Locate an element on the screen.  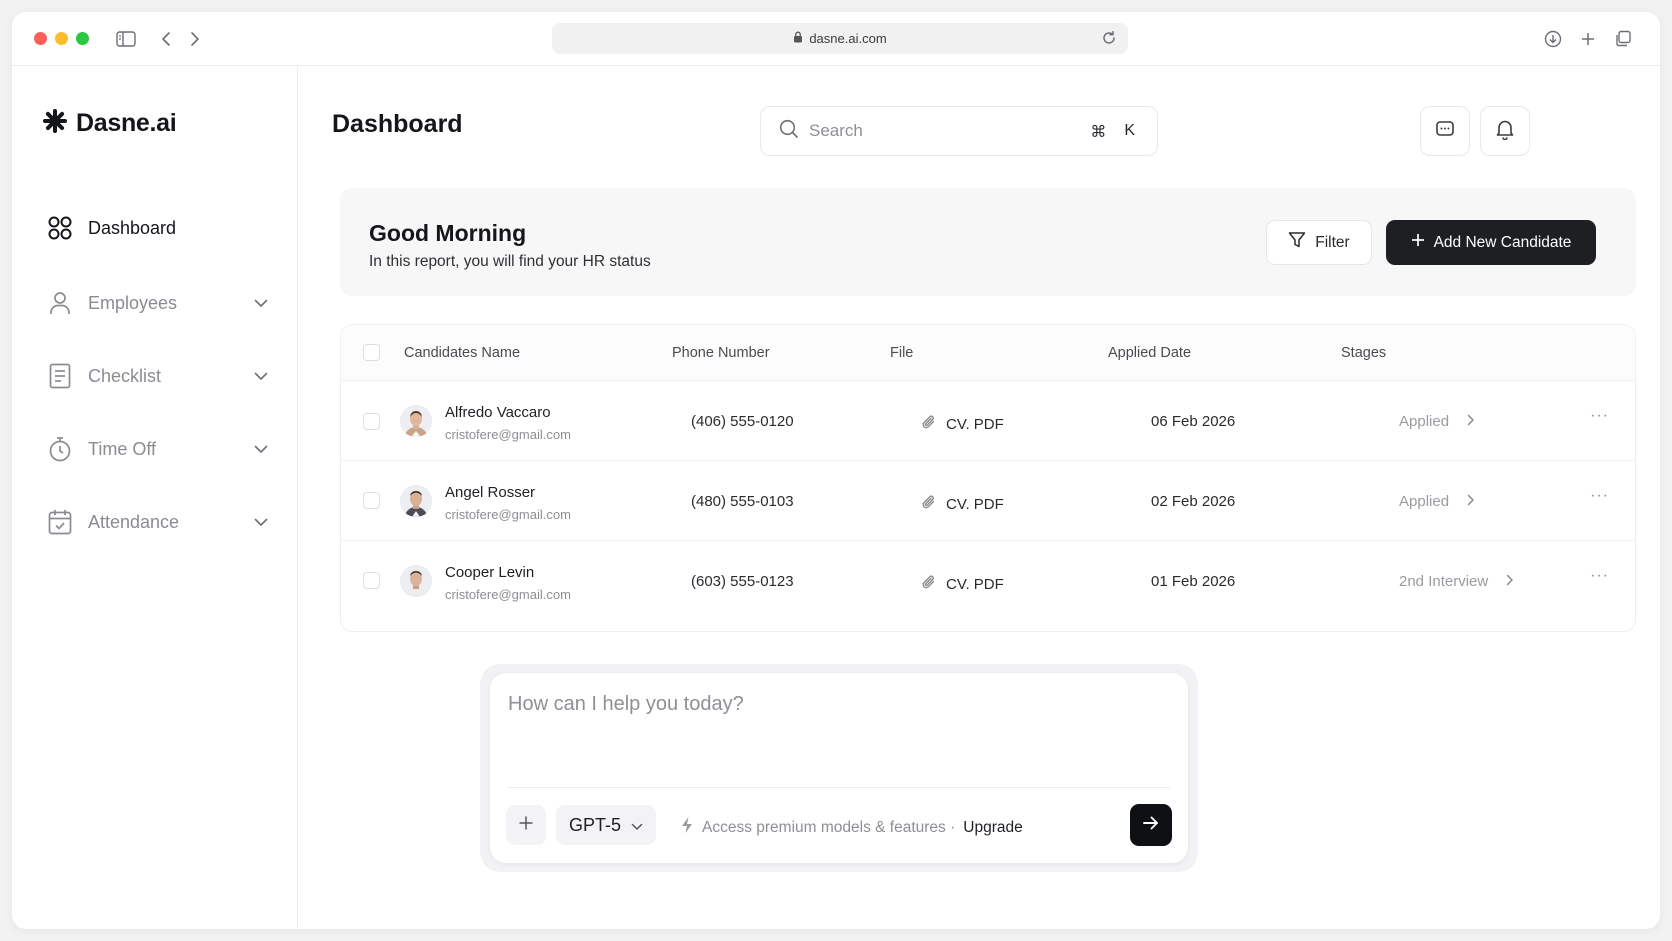
applied-date: 06 Feb 2026 is located at coordinates (1193, 421).